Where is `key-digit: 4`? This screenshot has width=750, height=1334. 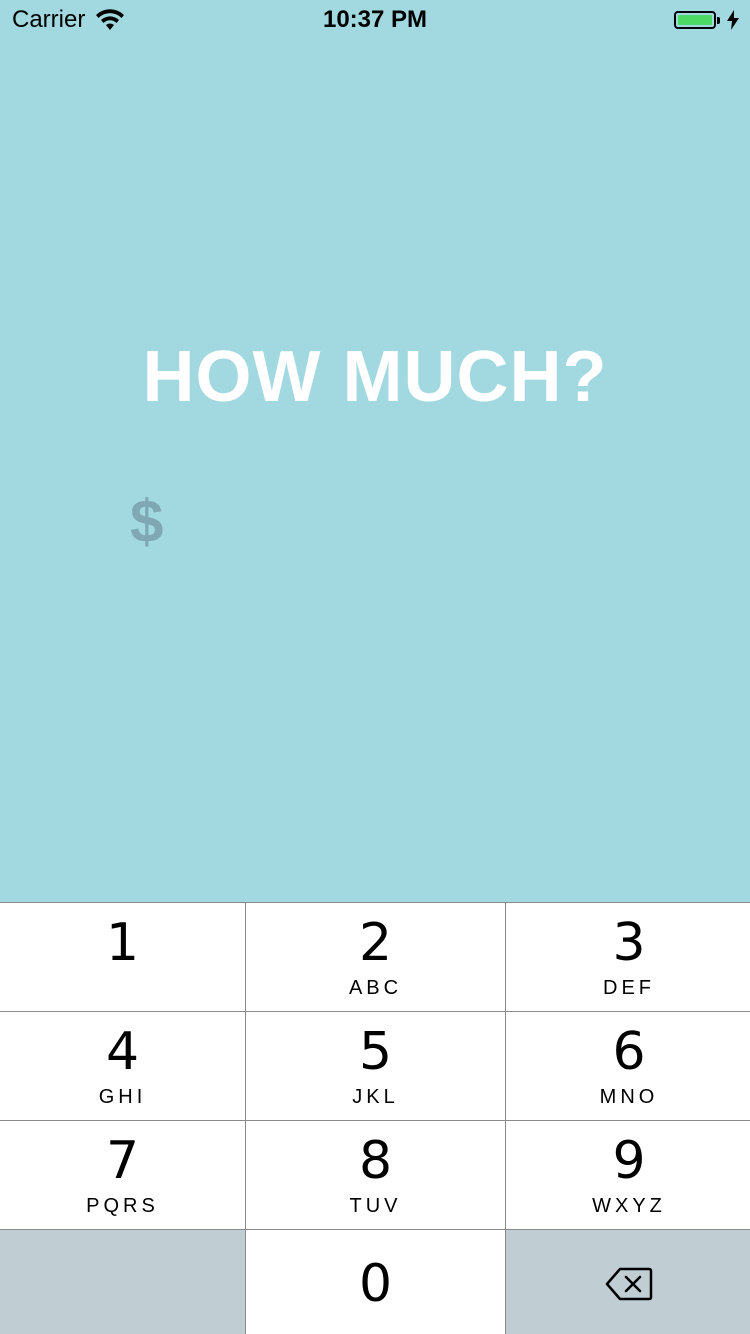
key-digit: 4 is located at coordinates (122, 1052).